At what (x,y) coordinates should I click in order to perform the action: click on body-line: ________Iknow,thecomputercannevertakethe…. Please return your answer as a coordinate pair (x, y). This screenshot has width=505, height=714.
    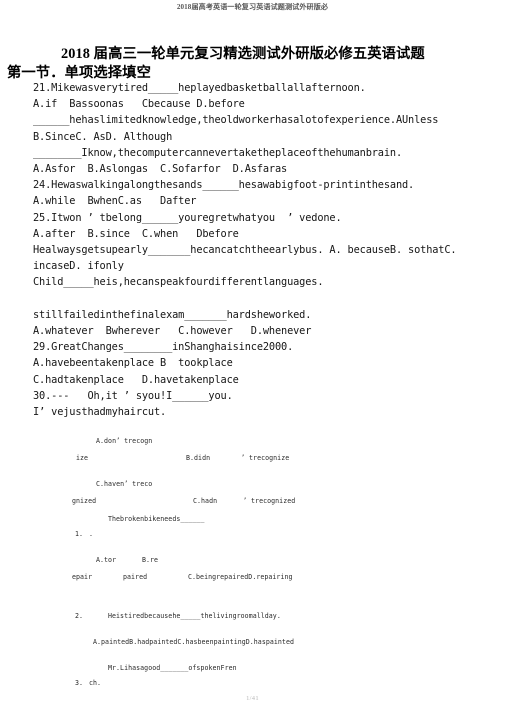
    Looking at the image, I should click on (218, 152).